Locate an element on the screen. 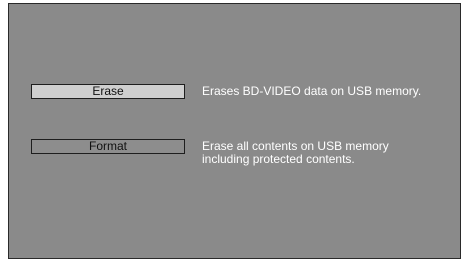 The image size is (468, 262). format-description-line-2: including protected contents. is located at coordinates (278, 159).